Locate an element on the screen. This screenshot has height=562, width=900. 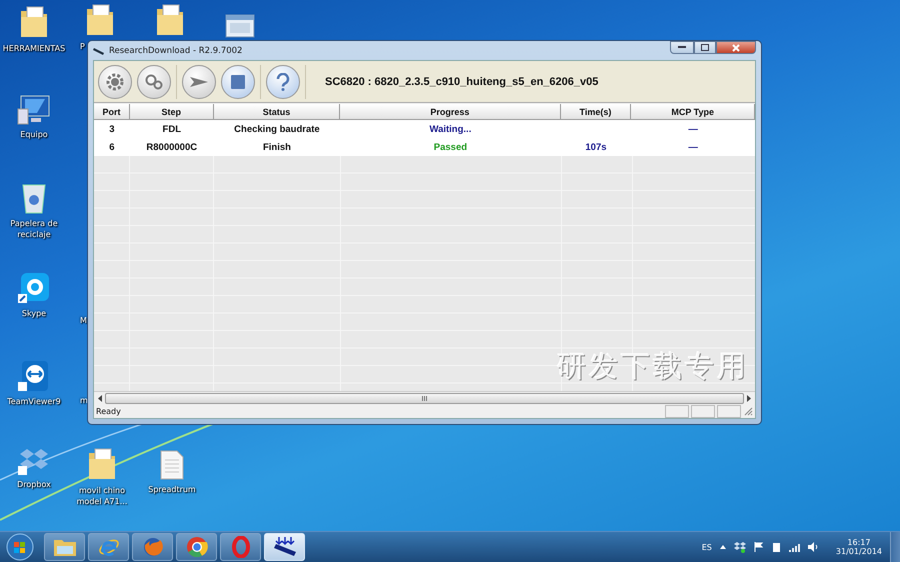
maximize-icon is located at coordinates (705, 47).